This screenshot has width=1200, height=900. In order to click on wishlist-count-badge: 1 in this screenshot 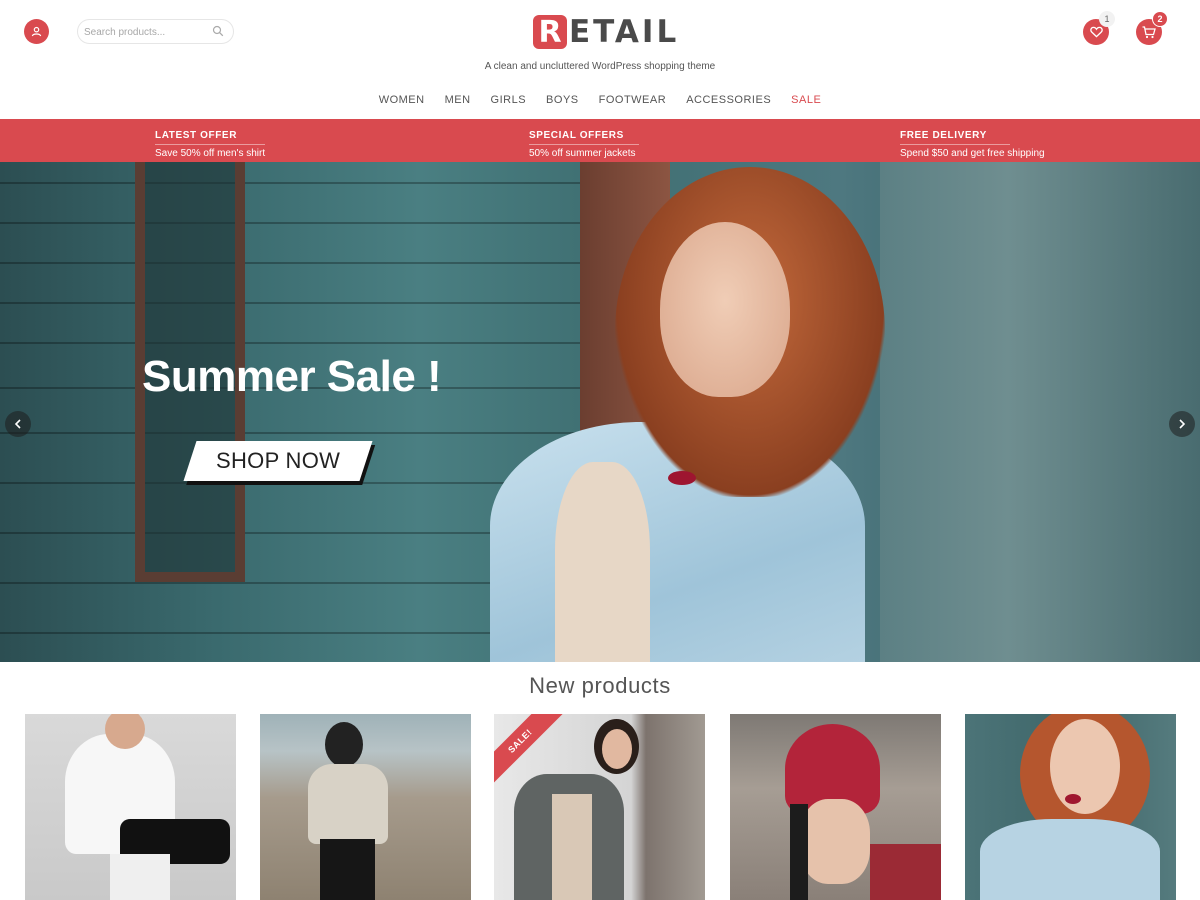, I will do `click(1107, 19)`.